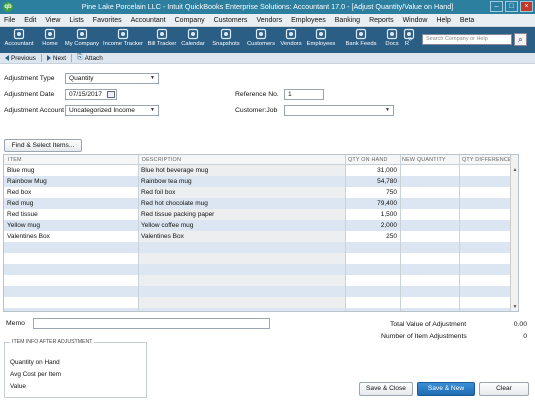 This screenshot has width=535, height=401. What do you see at coordinates (193, 37) in the screenshot?
I see `toolbar-calendar-button: Calendar` at bounding box center [193, 37].